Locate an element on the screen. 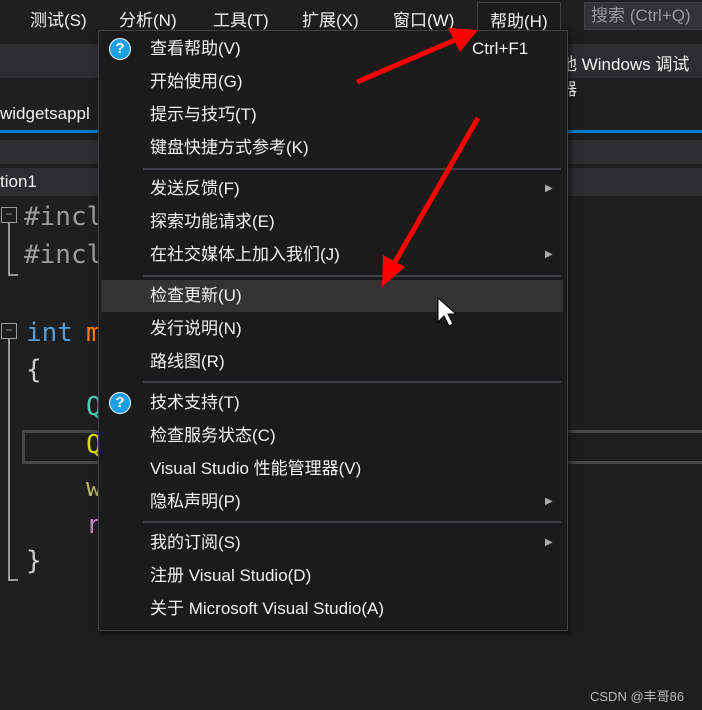 This screenshot has height=710, width=702. watermark: CSDN @丰哥86 is located at coordinates (637, 696).